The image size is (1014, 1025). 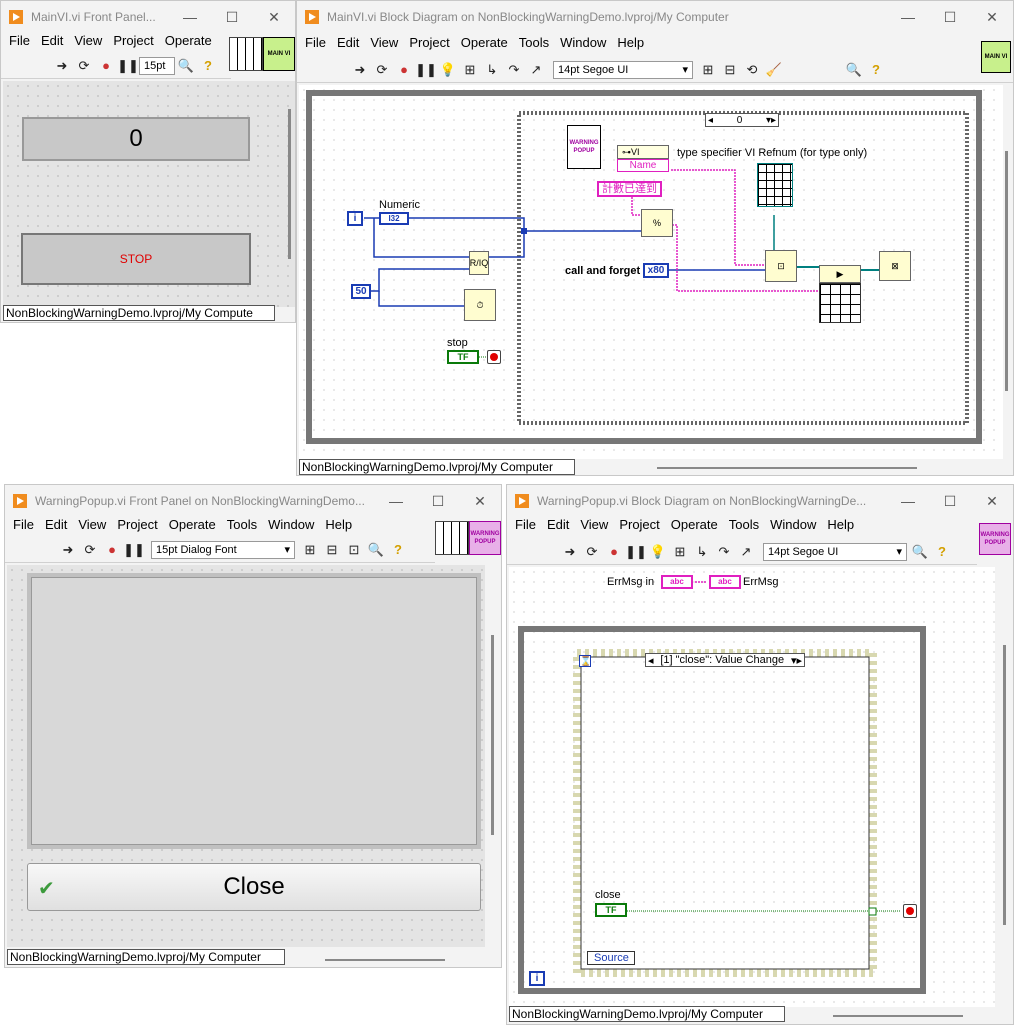 I want to click on title-bar: MainVI.vi Front Panel... — ☐ ✕, so click(x=148, y=17).